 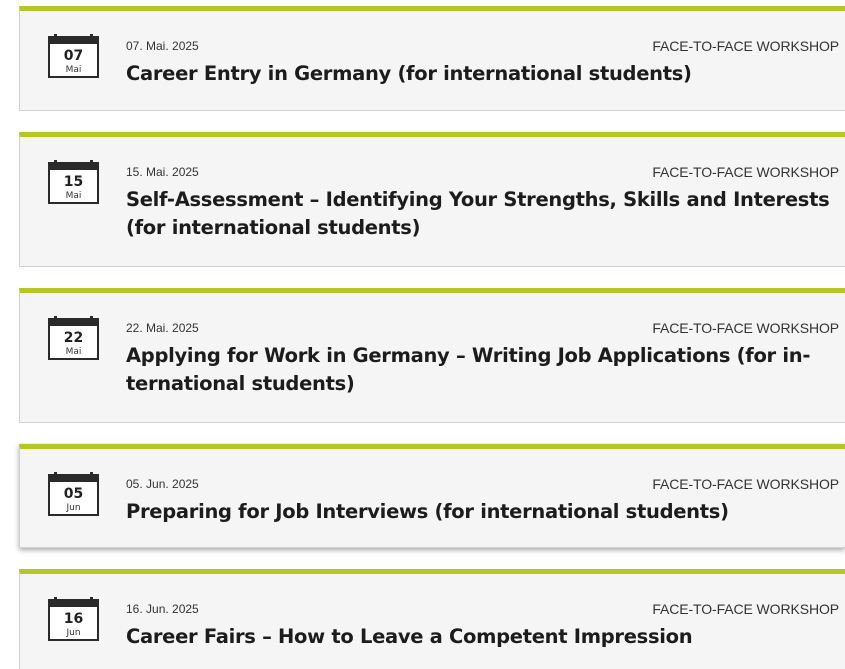 I want to click on calendar-icon: 15 Mai, so click(x=73, y=182).